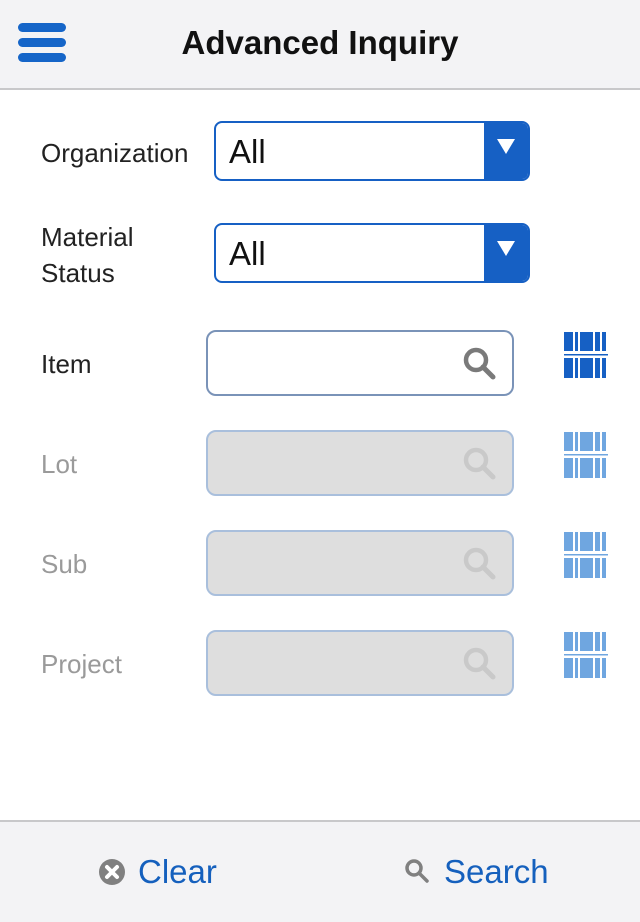 This screenshot has height=922, width=640. I want to click on lot-input, so click(337, 463).